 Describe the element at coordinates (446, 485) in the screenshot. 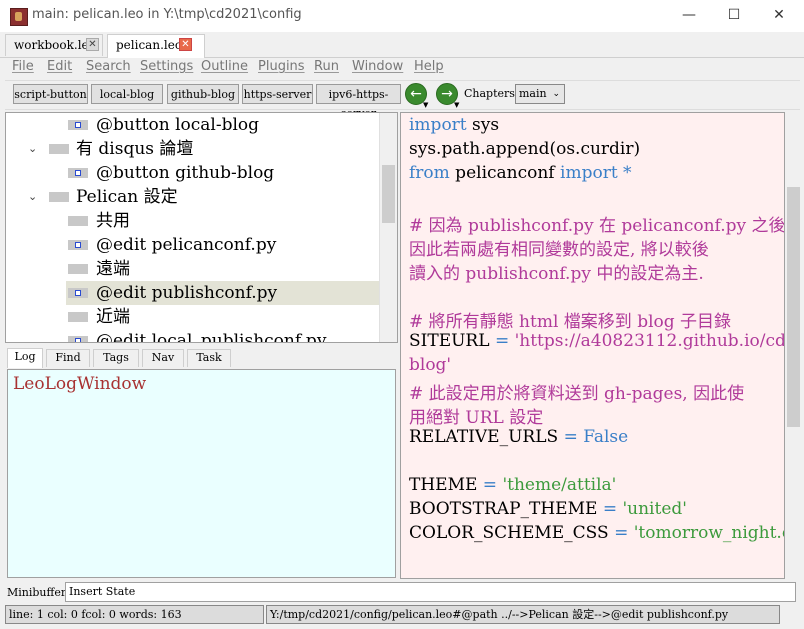

I see `code-token: THEME` at that location.